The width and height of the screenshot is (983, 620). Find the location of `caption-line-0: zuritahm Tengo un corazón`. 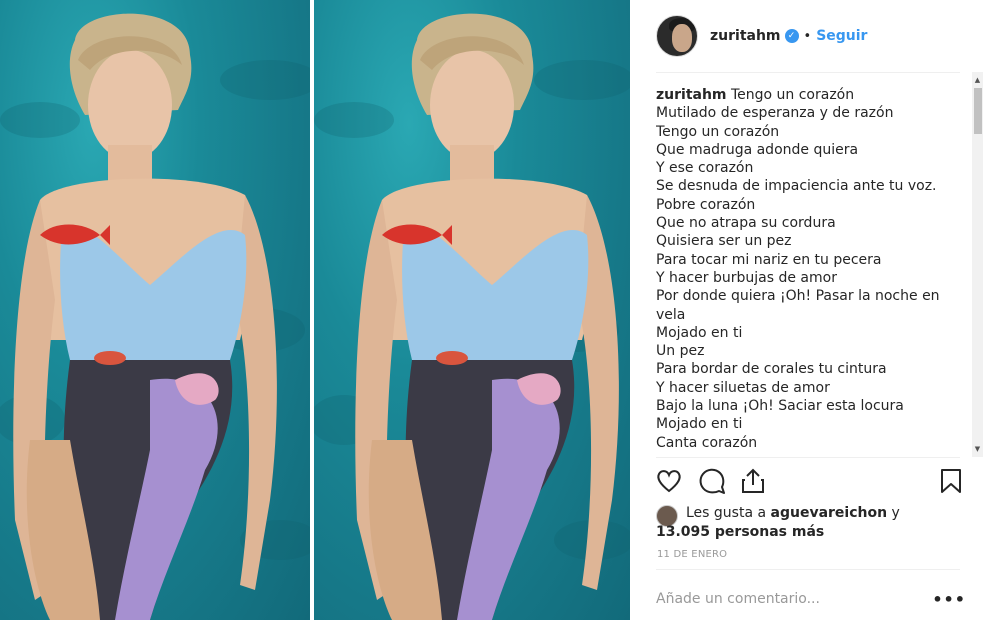

caption-line-0: zuritahm Tengo un corazón is located at coordinates (755, 95).